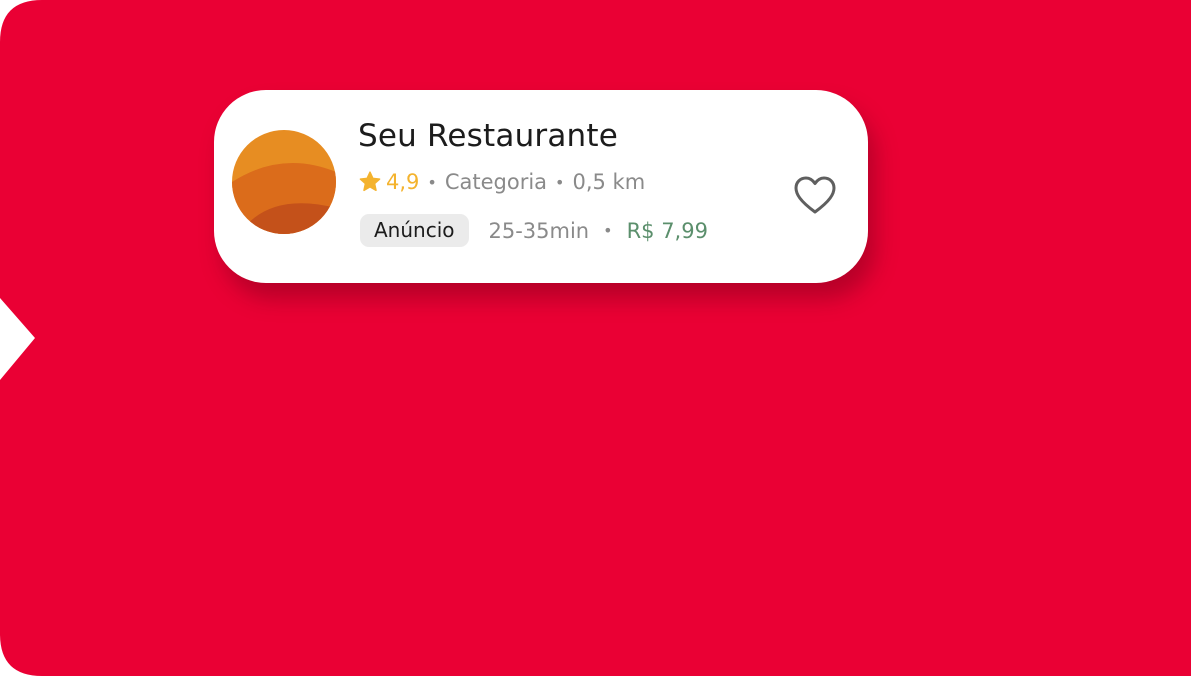  I want to click on delivery-fee: R$ 7,99, so click(667, 230).